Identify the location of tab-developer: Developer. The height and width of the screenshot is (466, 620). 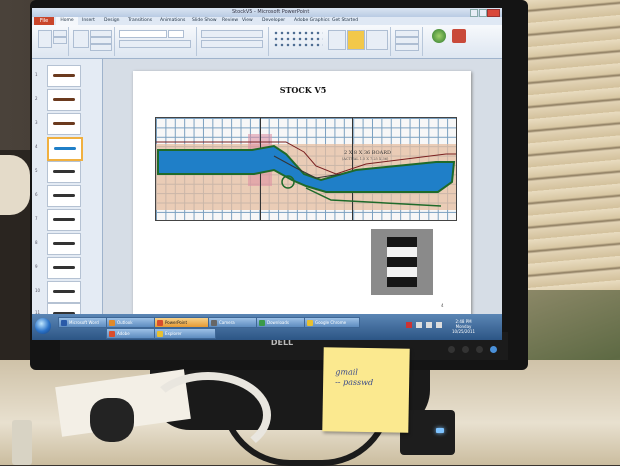
(273, 21).